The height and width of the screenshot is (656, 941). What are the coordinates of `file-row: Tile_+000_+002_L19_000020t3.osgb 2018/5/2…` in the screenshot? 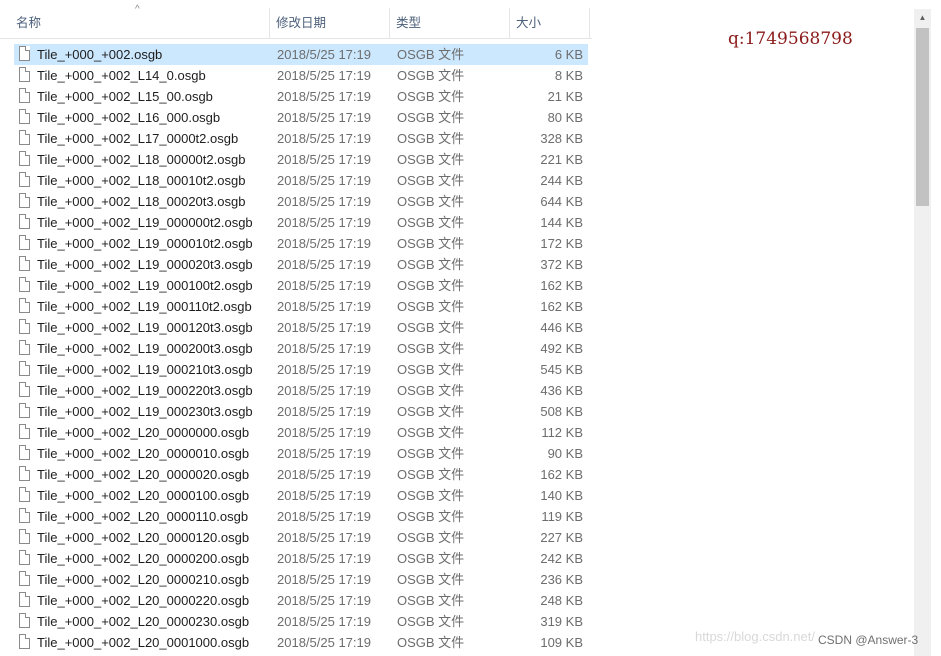 It's located at (301, 264).